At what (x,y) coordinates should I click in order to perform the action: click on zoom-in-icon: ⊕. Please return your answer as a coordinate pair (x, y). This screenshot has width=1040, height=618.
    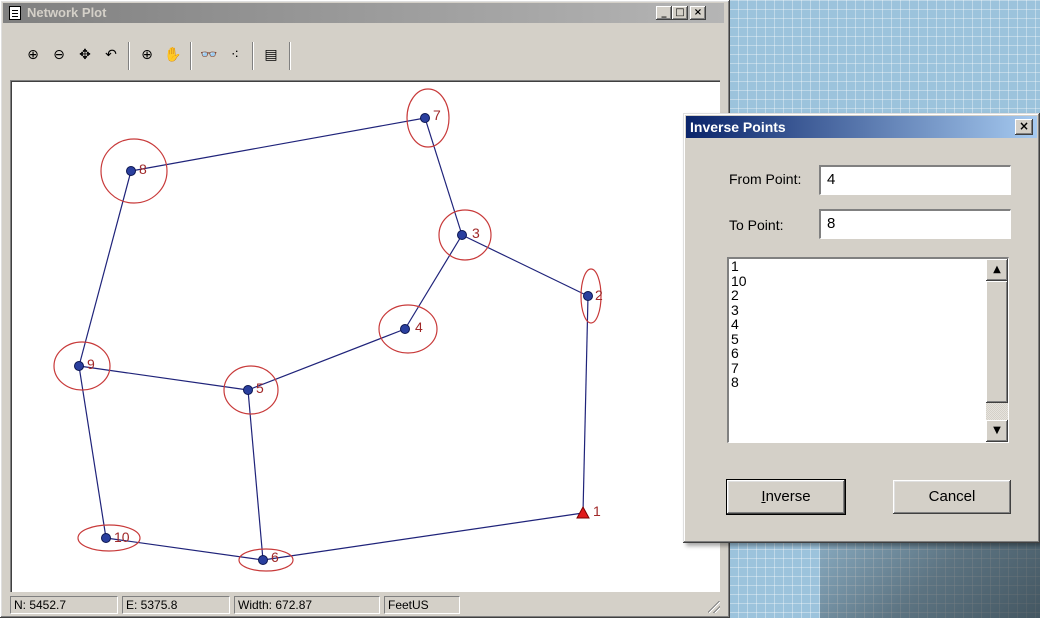
    Looking at the image, I should click on (33, 55).